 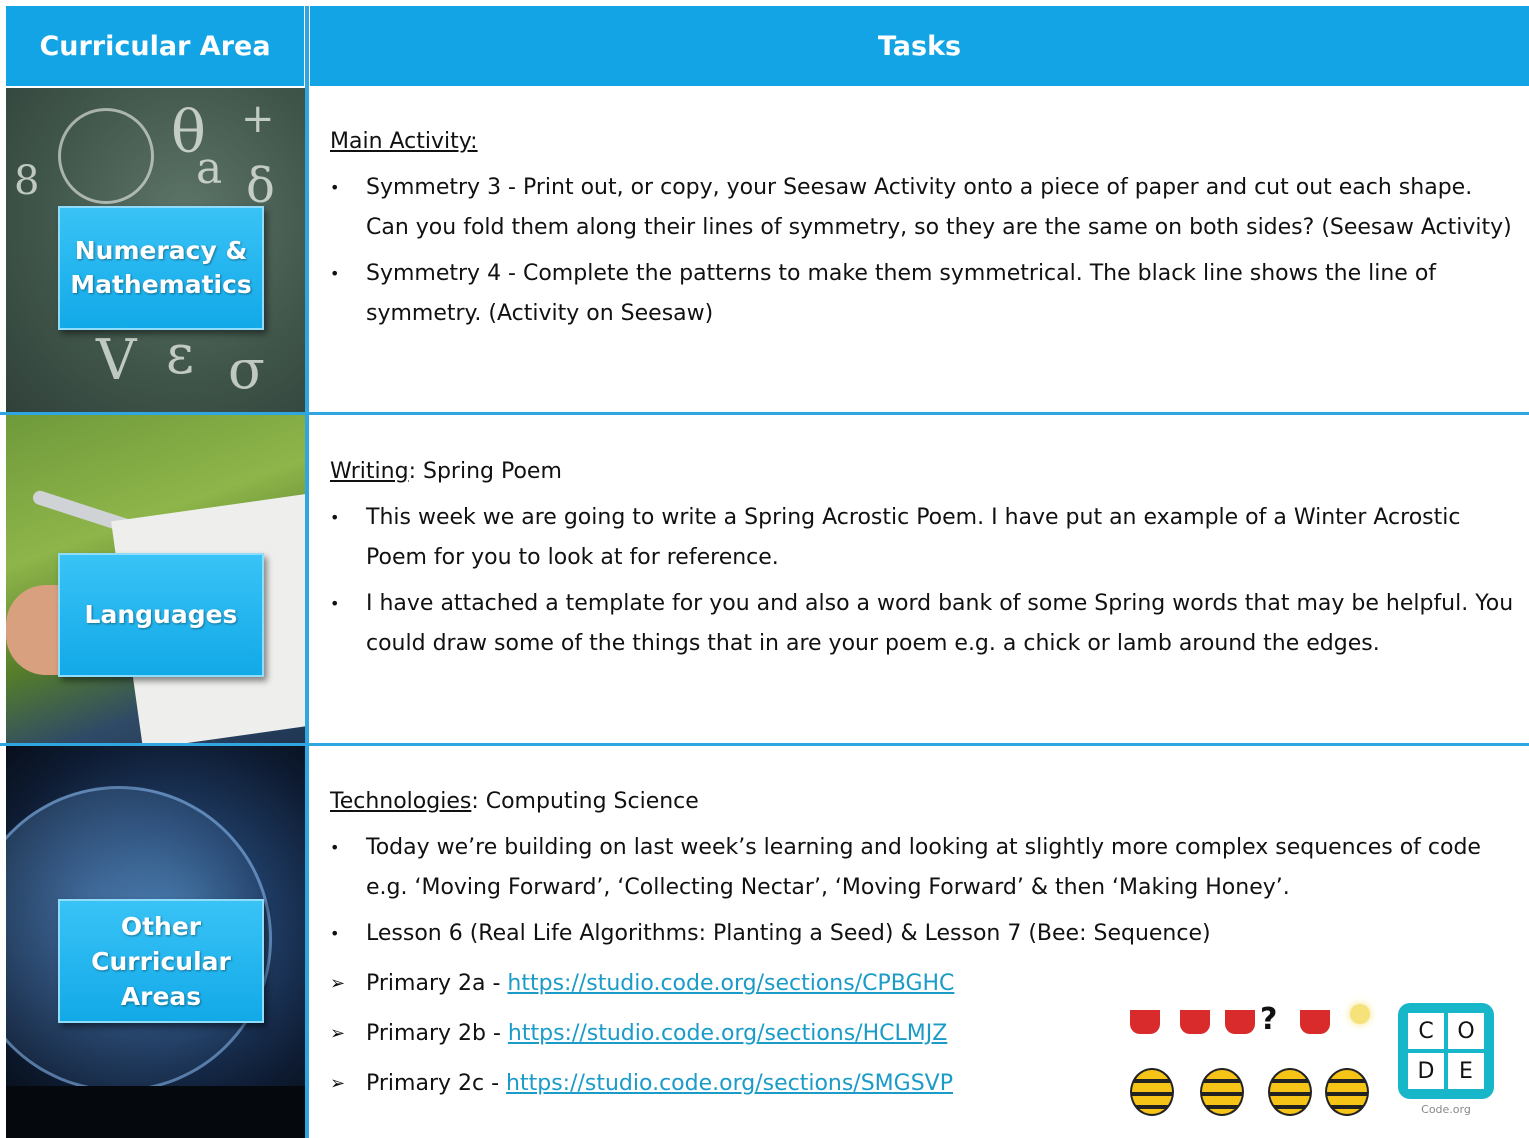 What do you see at coordinates (161, 268) in the screenshot?
I see `numeracy-label: Numeracy & Mathematics` at bounding box center [161, 268].